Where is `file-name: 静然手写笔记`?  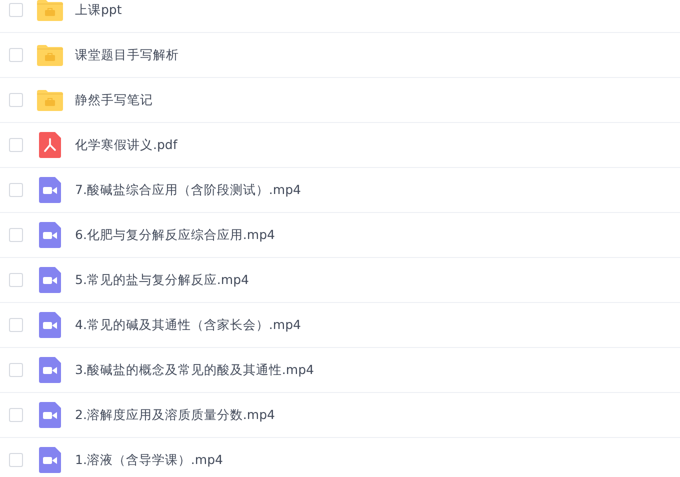
file-name: 静然手写笔记 is located at coordinates (114, 100).